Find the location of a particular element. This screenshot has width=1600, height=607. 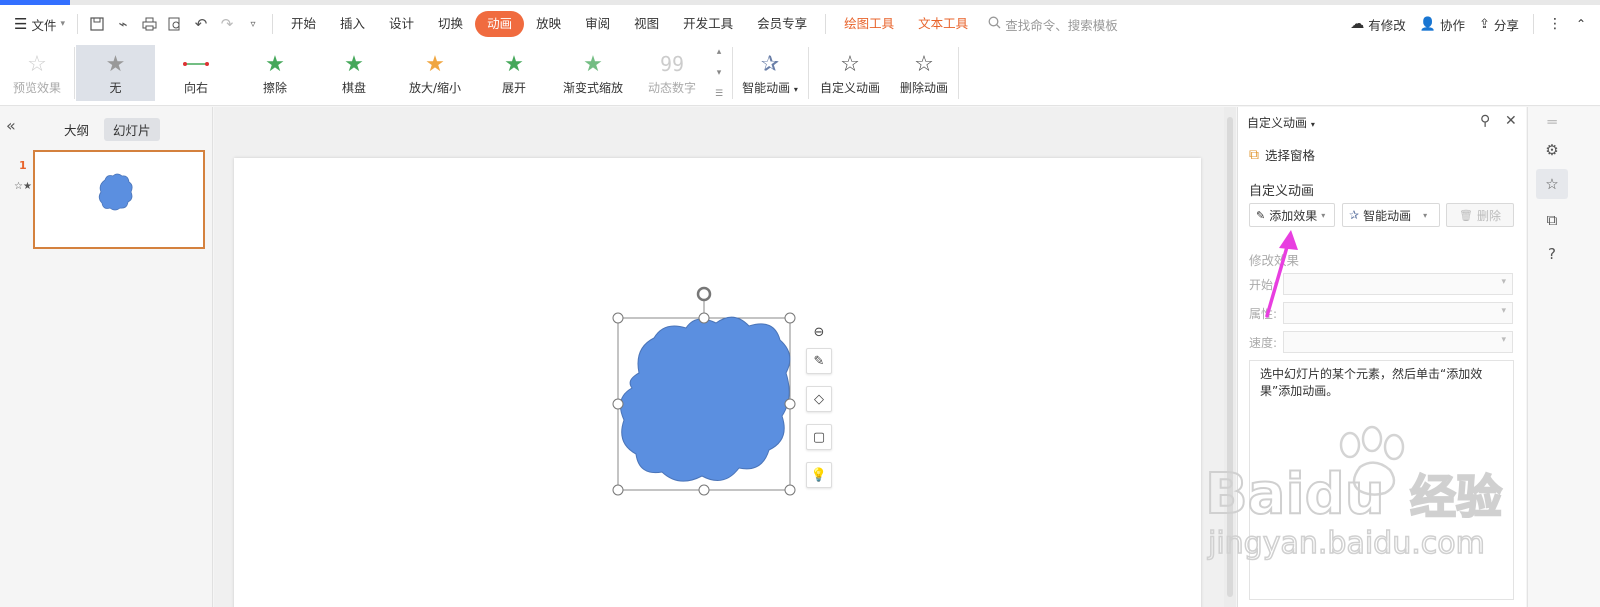

modified-status: ☁ 有修改 is located at coordinates (1378, 24).